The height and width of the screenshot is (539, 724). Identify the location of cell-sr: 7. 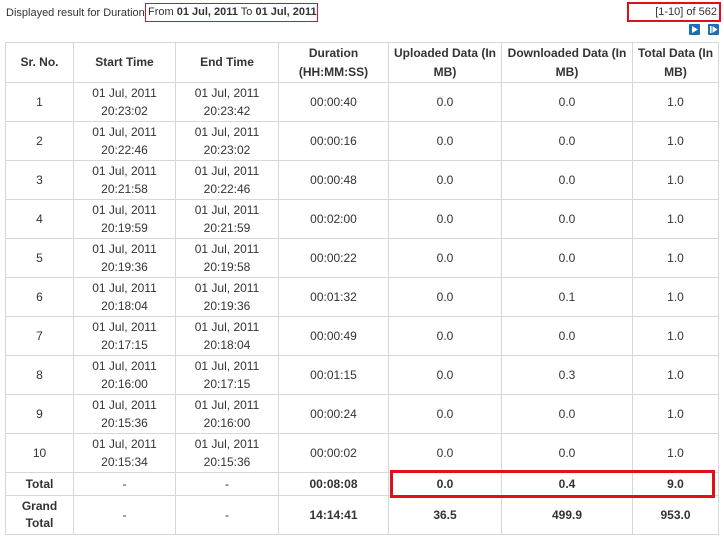
(39, 336).